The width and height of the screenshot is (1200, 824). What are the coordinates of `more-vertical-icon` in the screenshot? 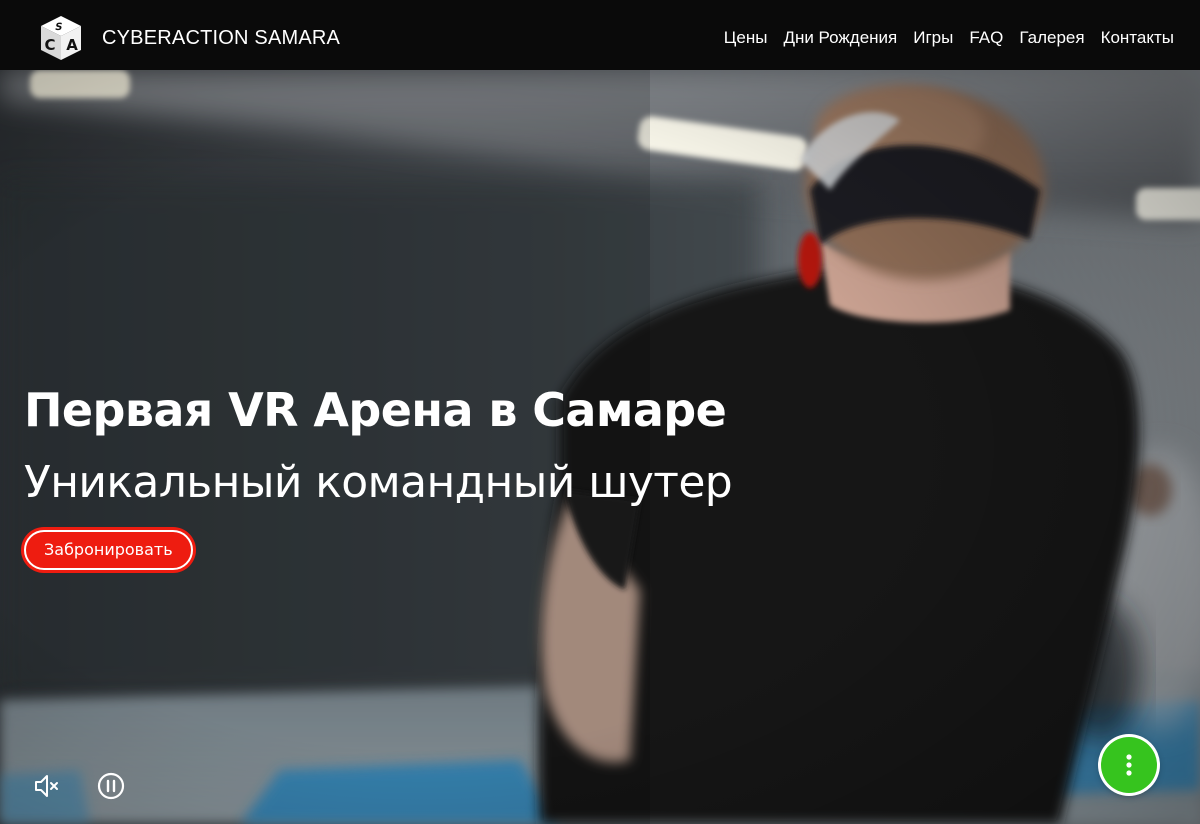 It's located at (1129, 765).